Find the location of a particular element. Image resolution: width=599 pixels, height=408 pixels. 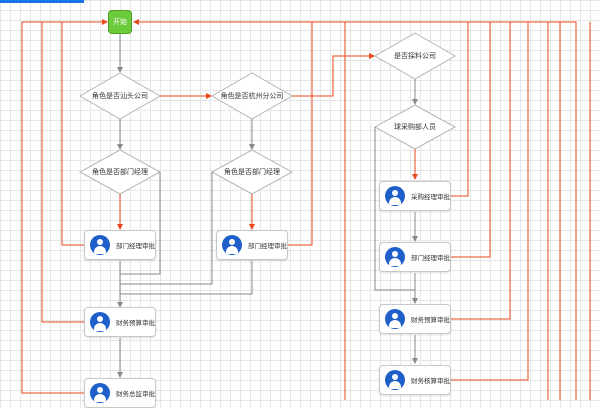

task-purchase-manager-approval: 采购经理审批 is located at coordinates (415, 196).